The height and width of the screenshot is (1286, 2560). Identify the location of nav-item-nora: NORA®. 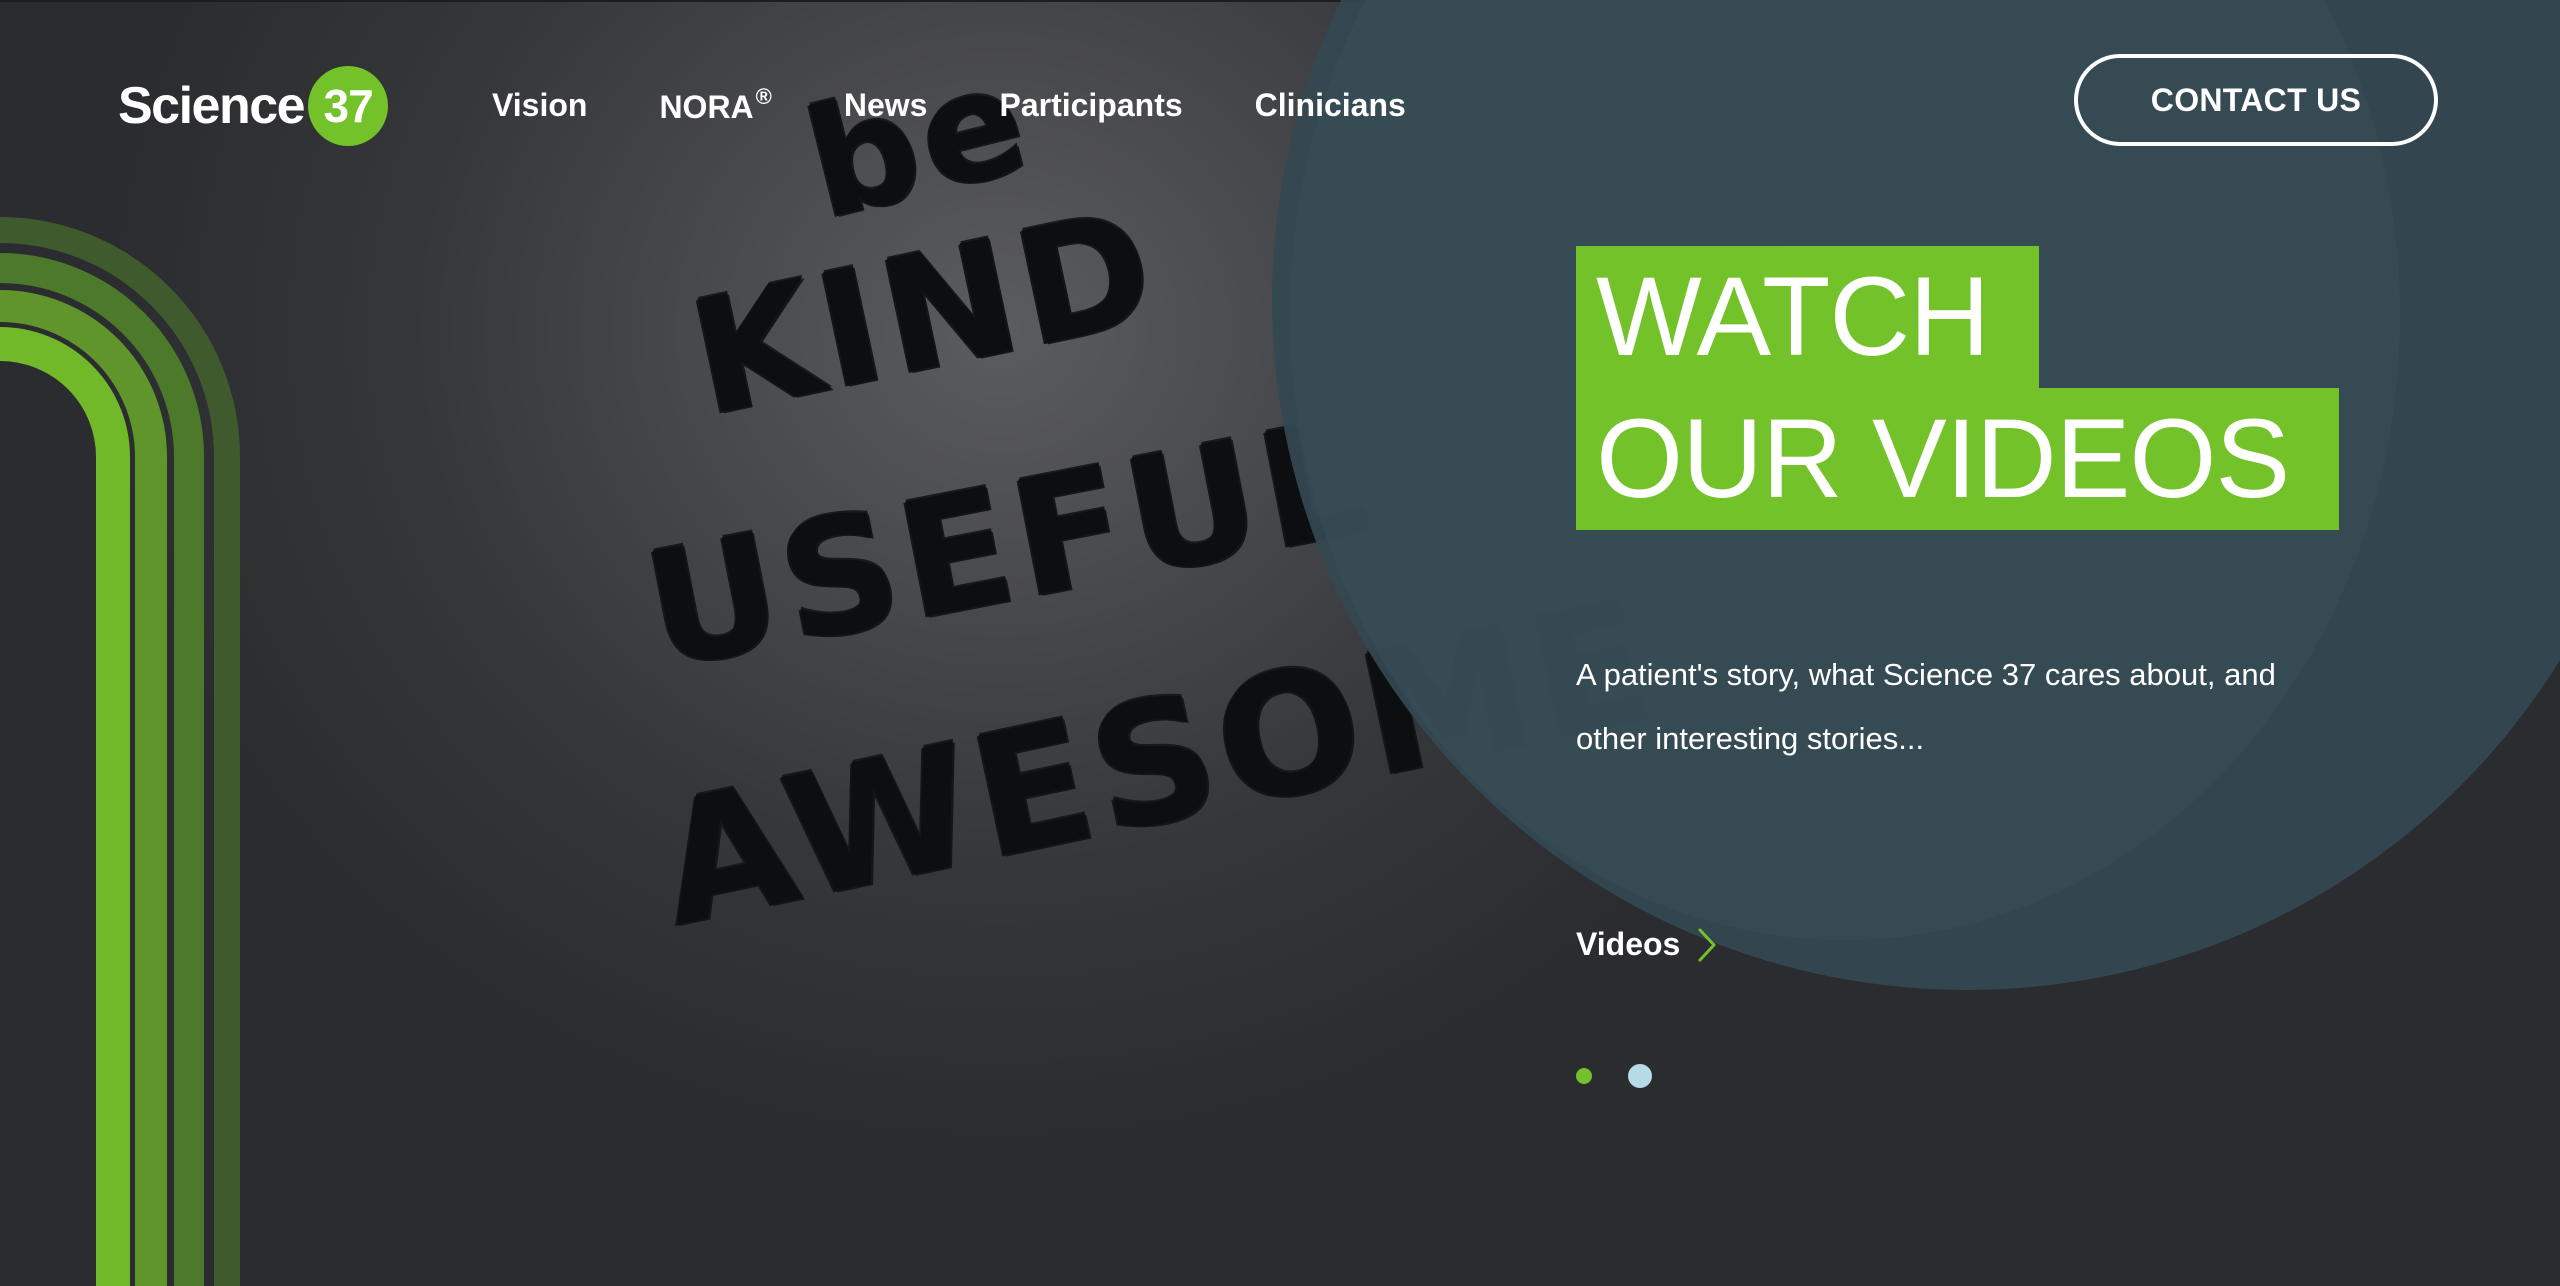
(715, 105).